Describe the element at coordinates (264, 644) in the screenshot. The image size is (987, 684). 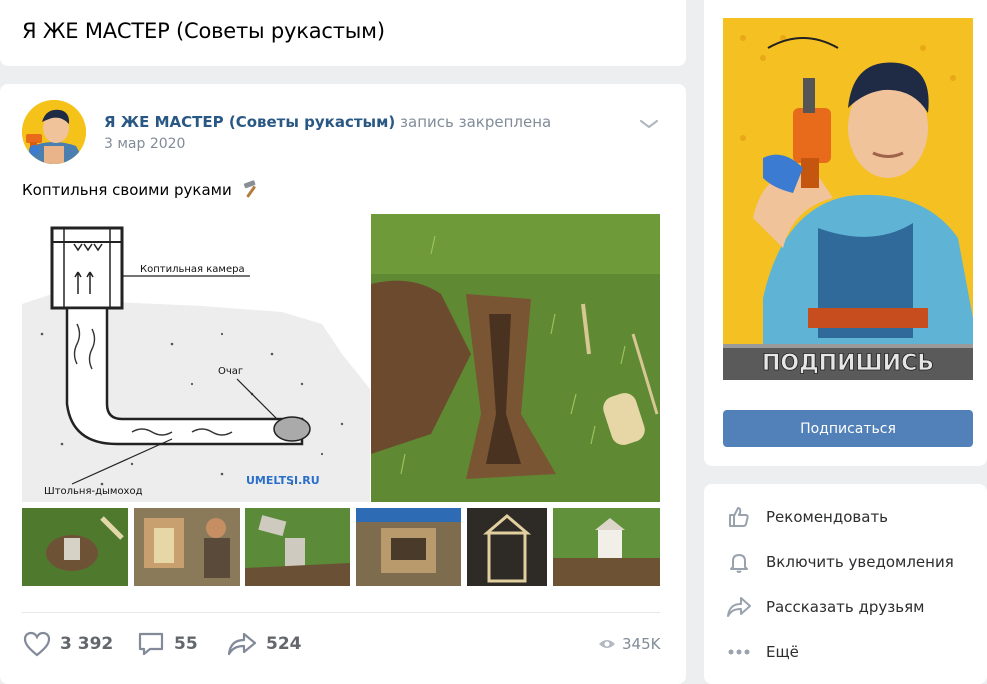
I see `share-button: 524` at that location.